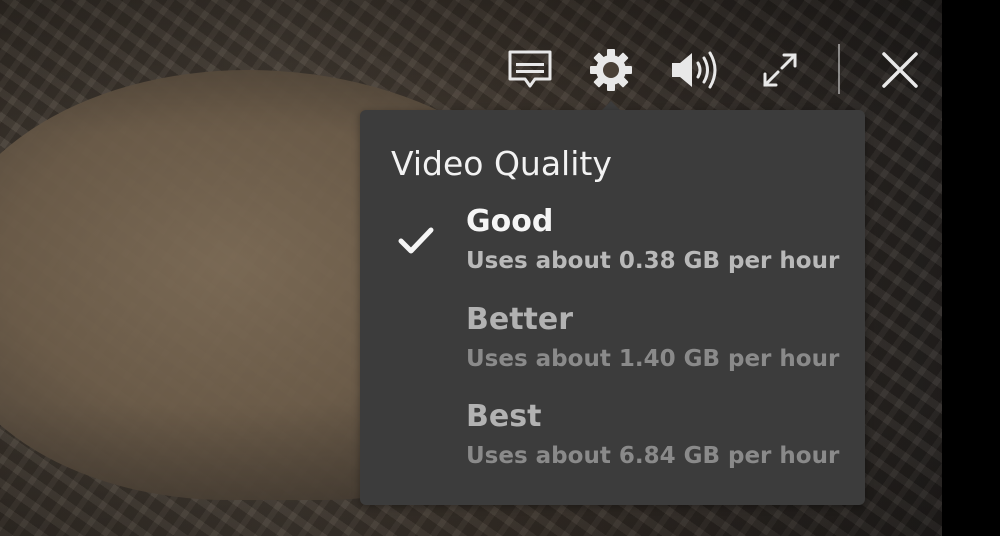  I want to click on fullscreen-button, so click(780, 70).